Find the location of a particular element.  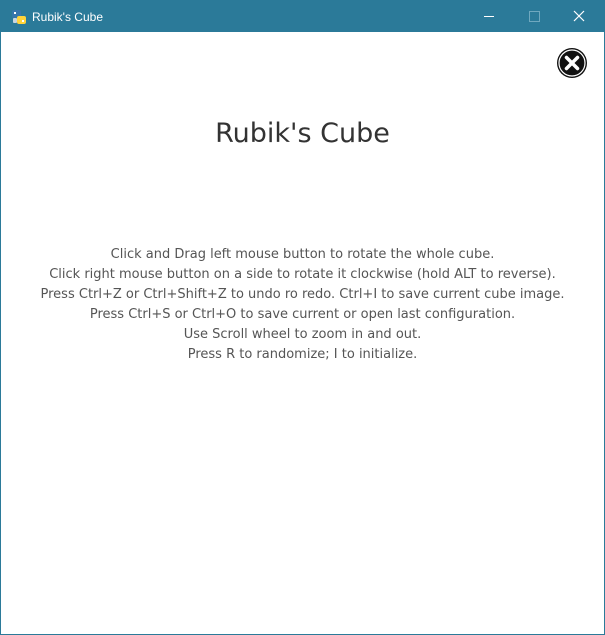

close-circle-button is located at coordinates (572, 63).